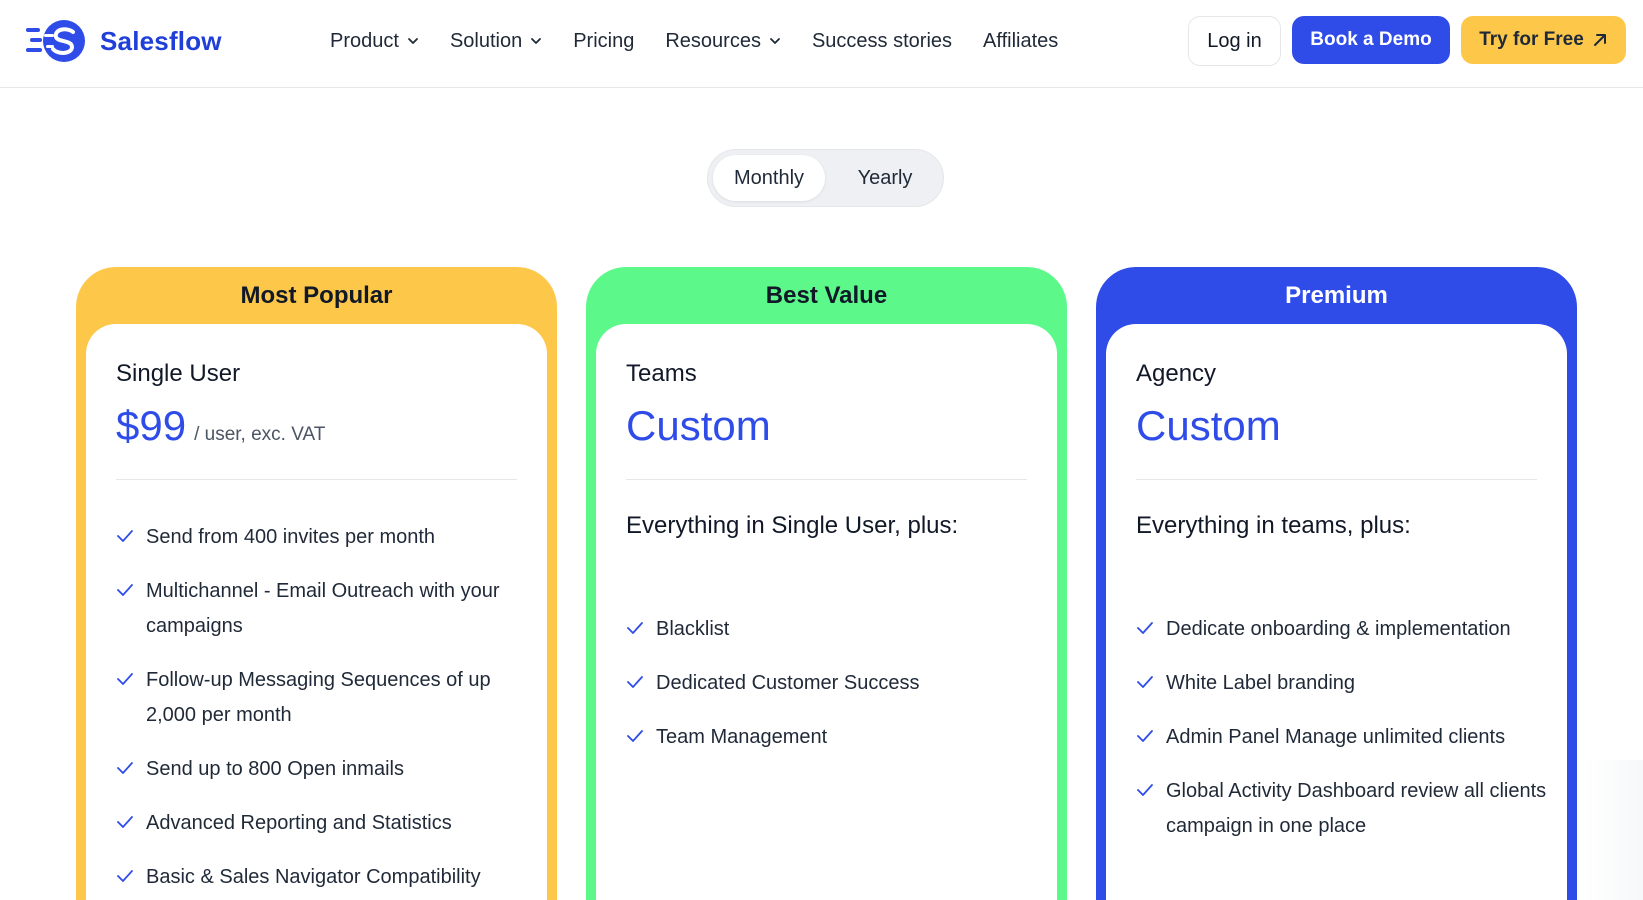 The image size is (1643, 900). I want to click on nav-item-label: Affiliates, so click(1021, 40).